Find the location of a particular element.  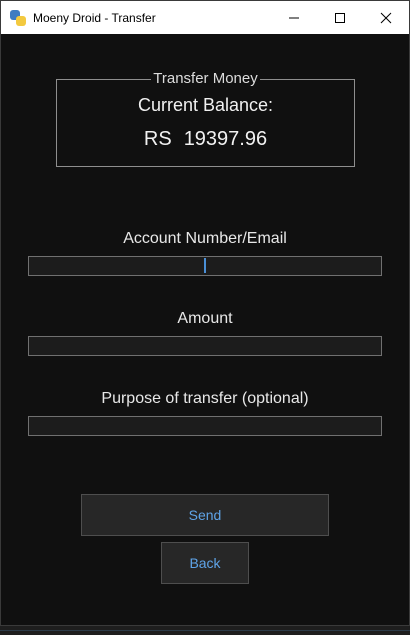

account-label: Account Number/Email is located at coordinates (205, 238).